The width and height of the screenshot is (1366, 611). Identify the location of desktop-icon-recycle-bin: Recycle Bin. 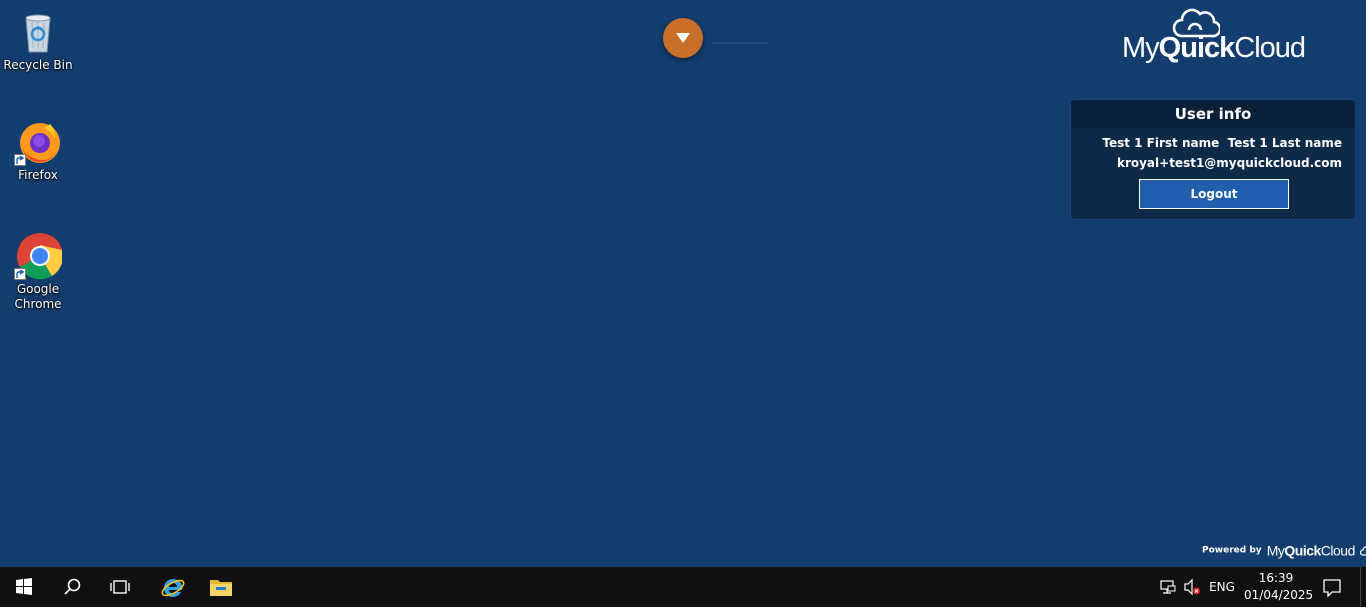
(38, 40).